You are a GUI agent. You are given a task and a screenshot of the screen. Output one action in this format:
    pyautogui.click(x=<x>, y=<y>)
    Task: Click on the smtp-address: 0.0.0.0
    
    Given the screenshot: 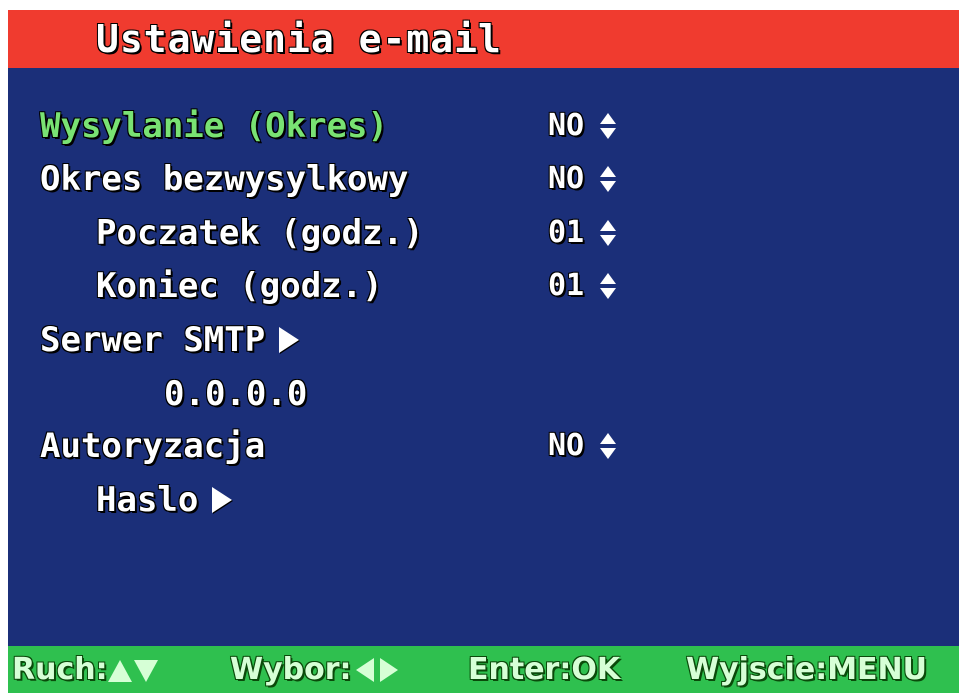 What is the action you would take?
    pyautogui.click(x=235, y=394)
    